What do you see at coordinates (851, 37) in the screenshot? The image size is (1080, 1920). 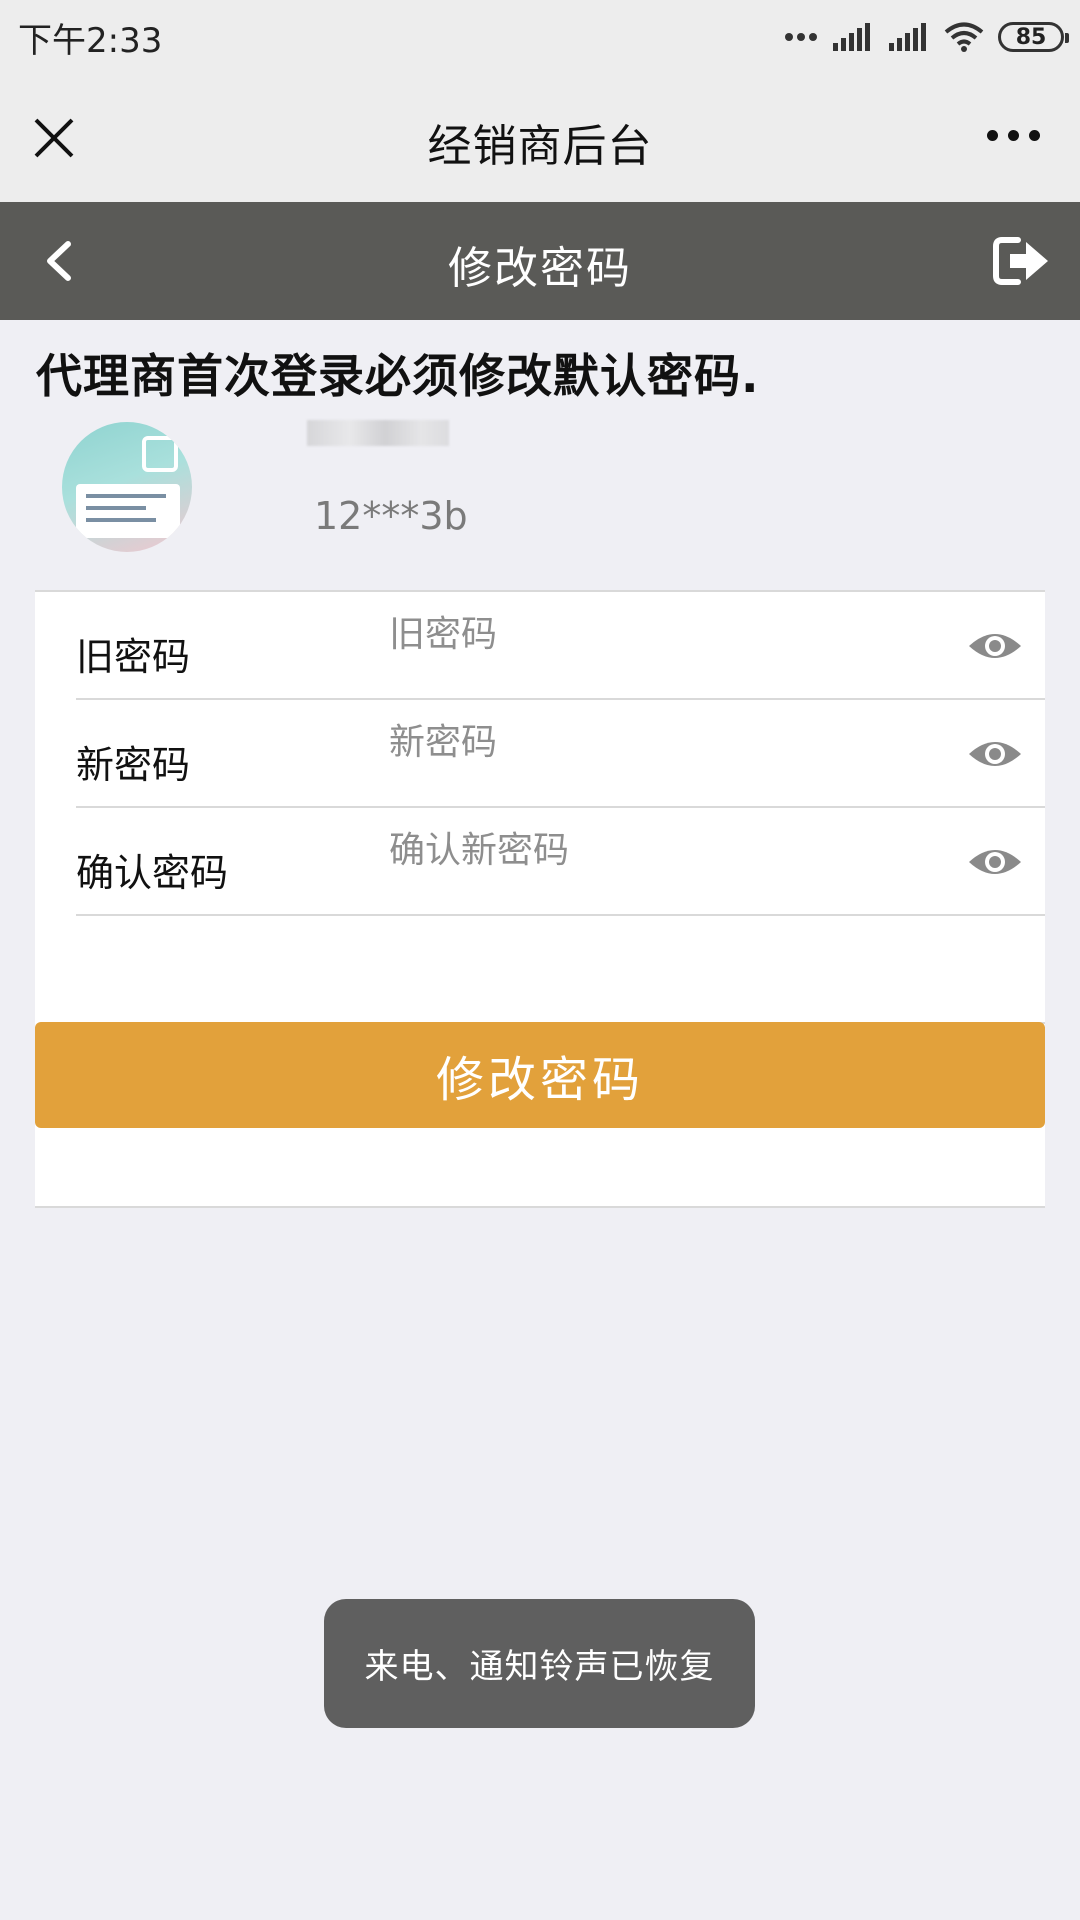 I see `signal-icon` at bounding box center [851, 37].